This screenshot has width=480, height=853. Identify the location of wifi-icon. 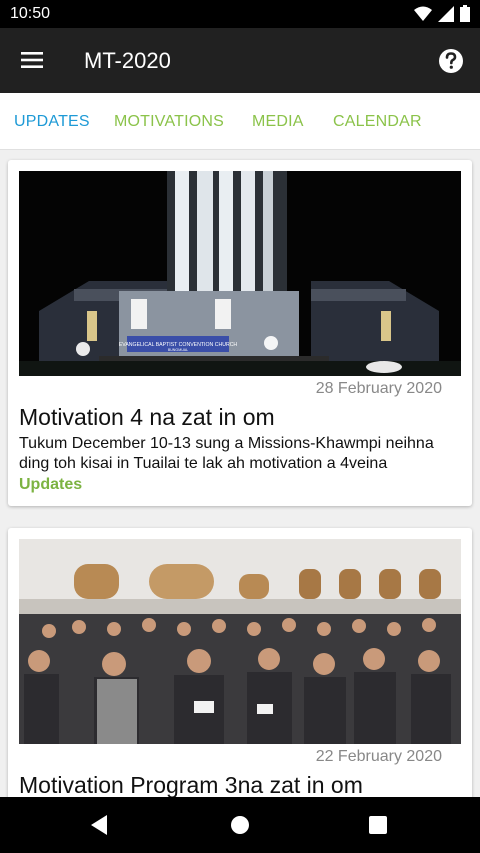
(423, 13).